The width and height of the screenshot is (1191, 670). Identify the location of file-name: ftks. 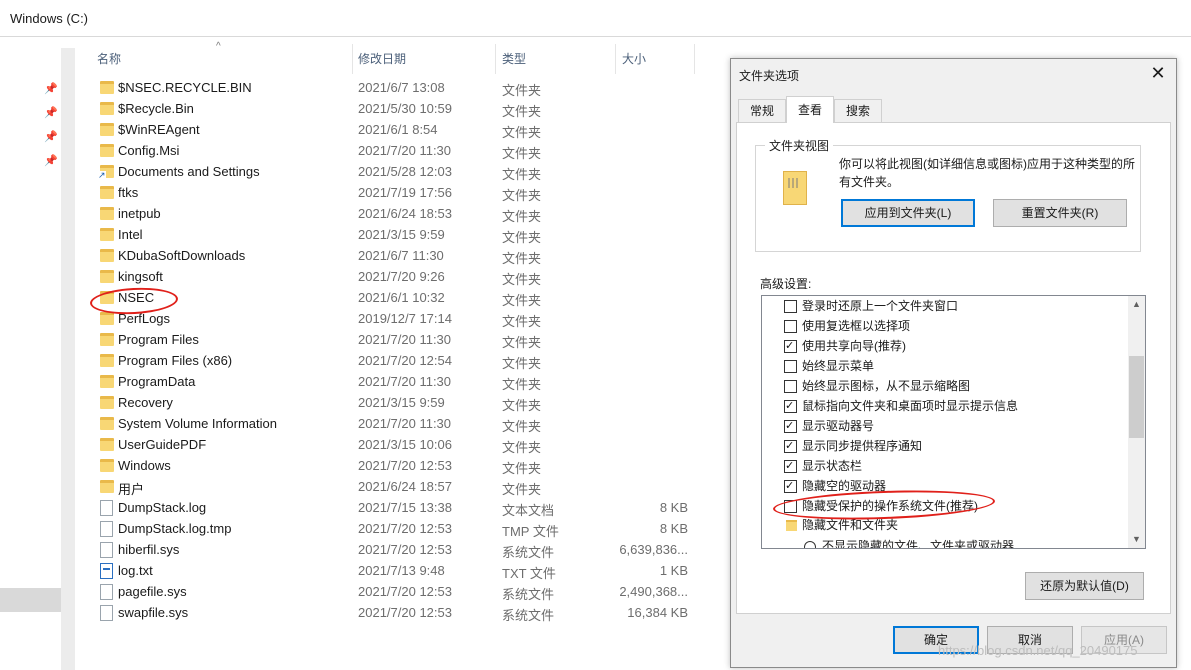
(128, 192).